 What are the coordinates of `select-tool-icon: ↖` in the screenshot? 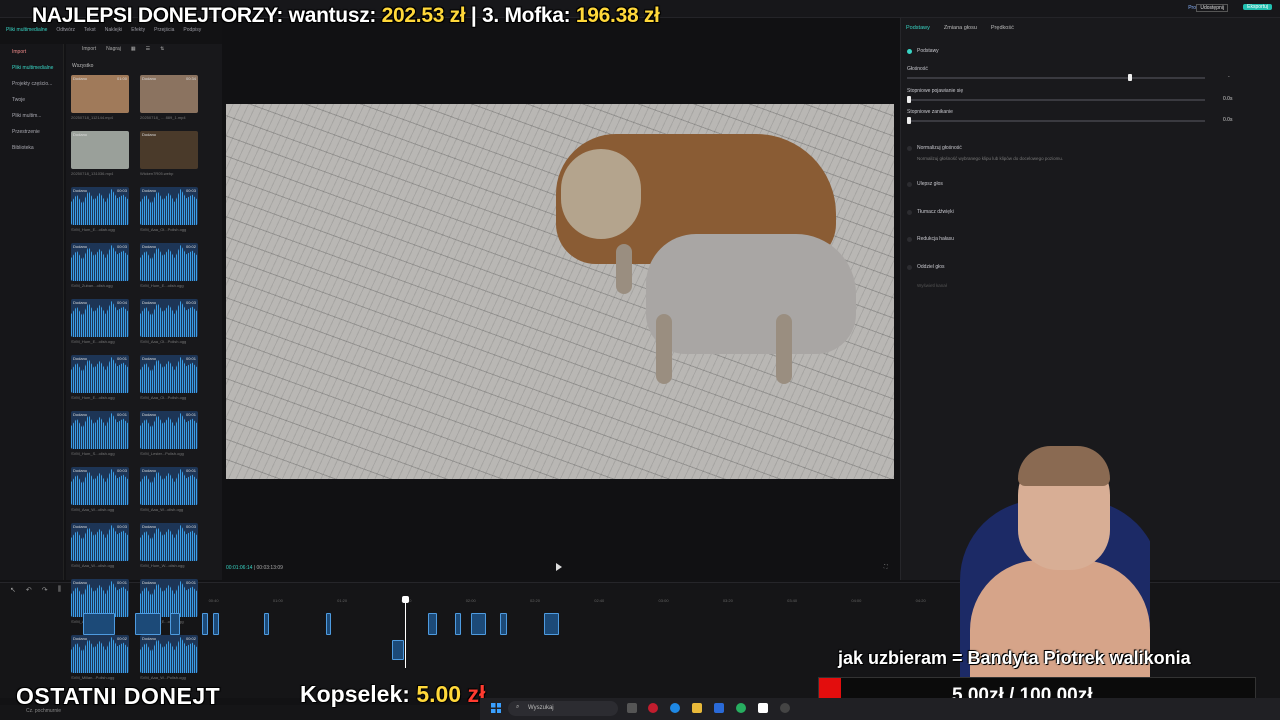 It's located at (13, 590).